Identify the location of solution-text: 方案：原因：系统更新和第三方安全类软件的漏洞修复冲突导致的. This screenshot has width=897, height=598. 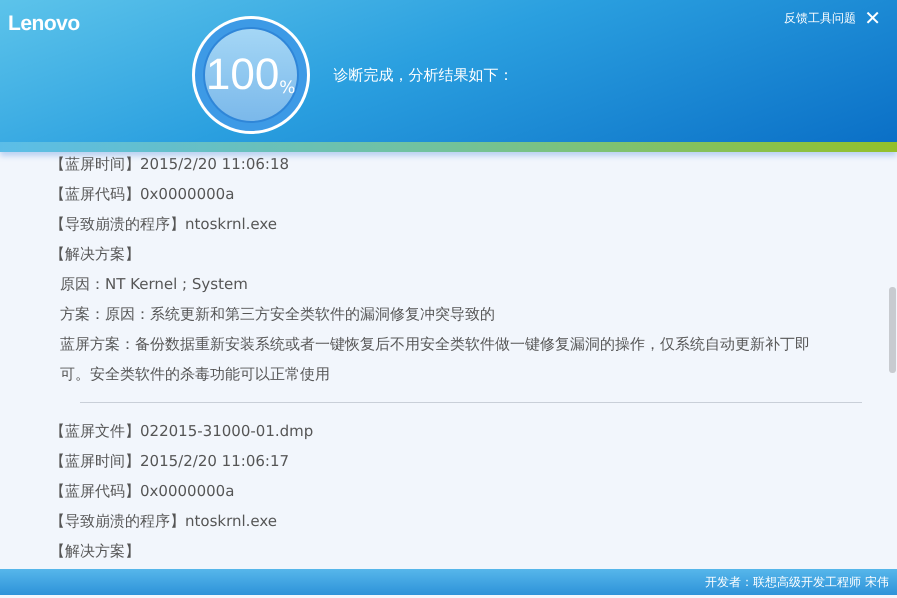
(277, 314).